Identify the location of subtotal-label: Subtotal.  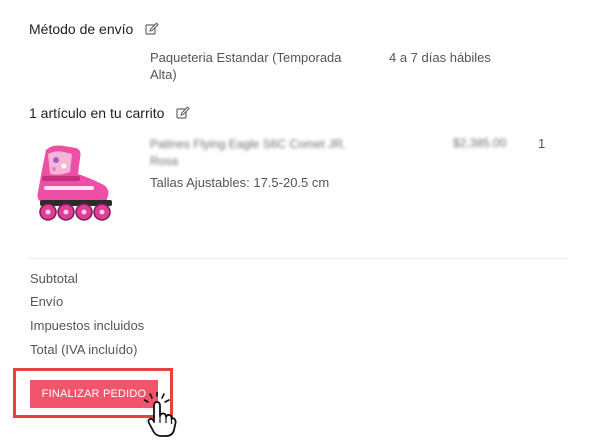
(54, 278).